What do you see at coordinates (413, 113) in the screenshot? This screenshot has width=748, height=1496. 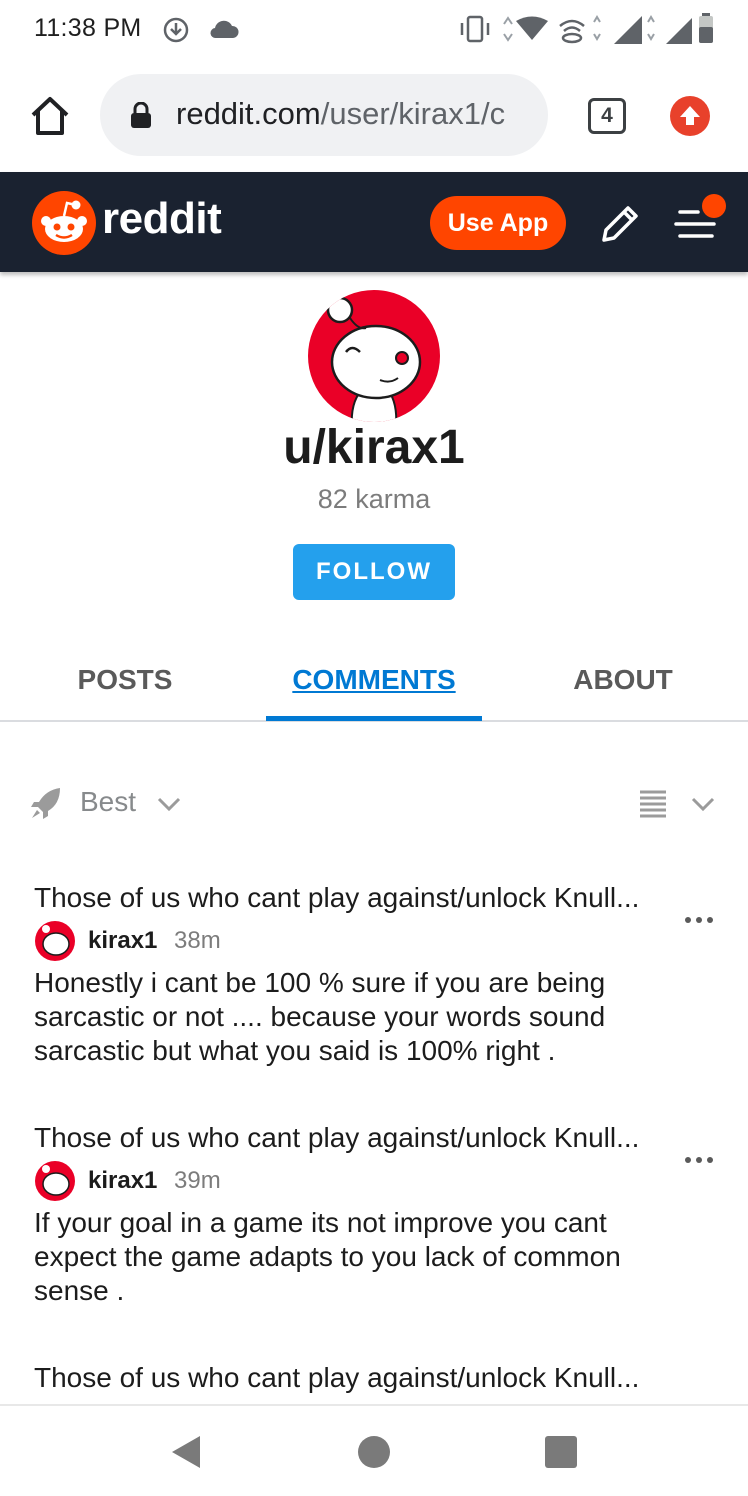 I see `url-path: /user/kirax1/c` at bounding box center [413, 113].